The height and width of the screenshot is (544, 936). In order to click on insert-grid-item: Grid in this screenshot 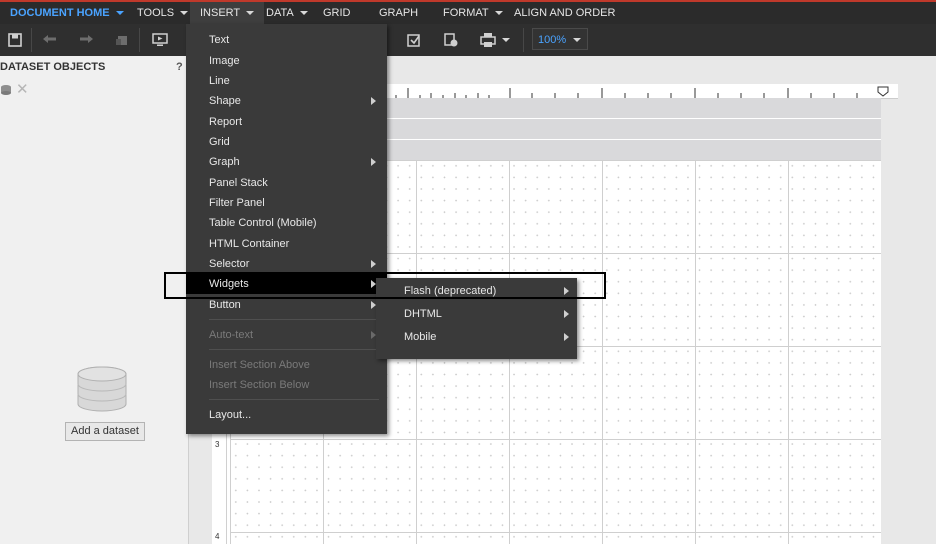, I will do `click(286, 142)`.